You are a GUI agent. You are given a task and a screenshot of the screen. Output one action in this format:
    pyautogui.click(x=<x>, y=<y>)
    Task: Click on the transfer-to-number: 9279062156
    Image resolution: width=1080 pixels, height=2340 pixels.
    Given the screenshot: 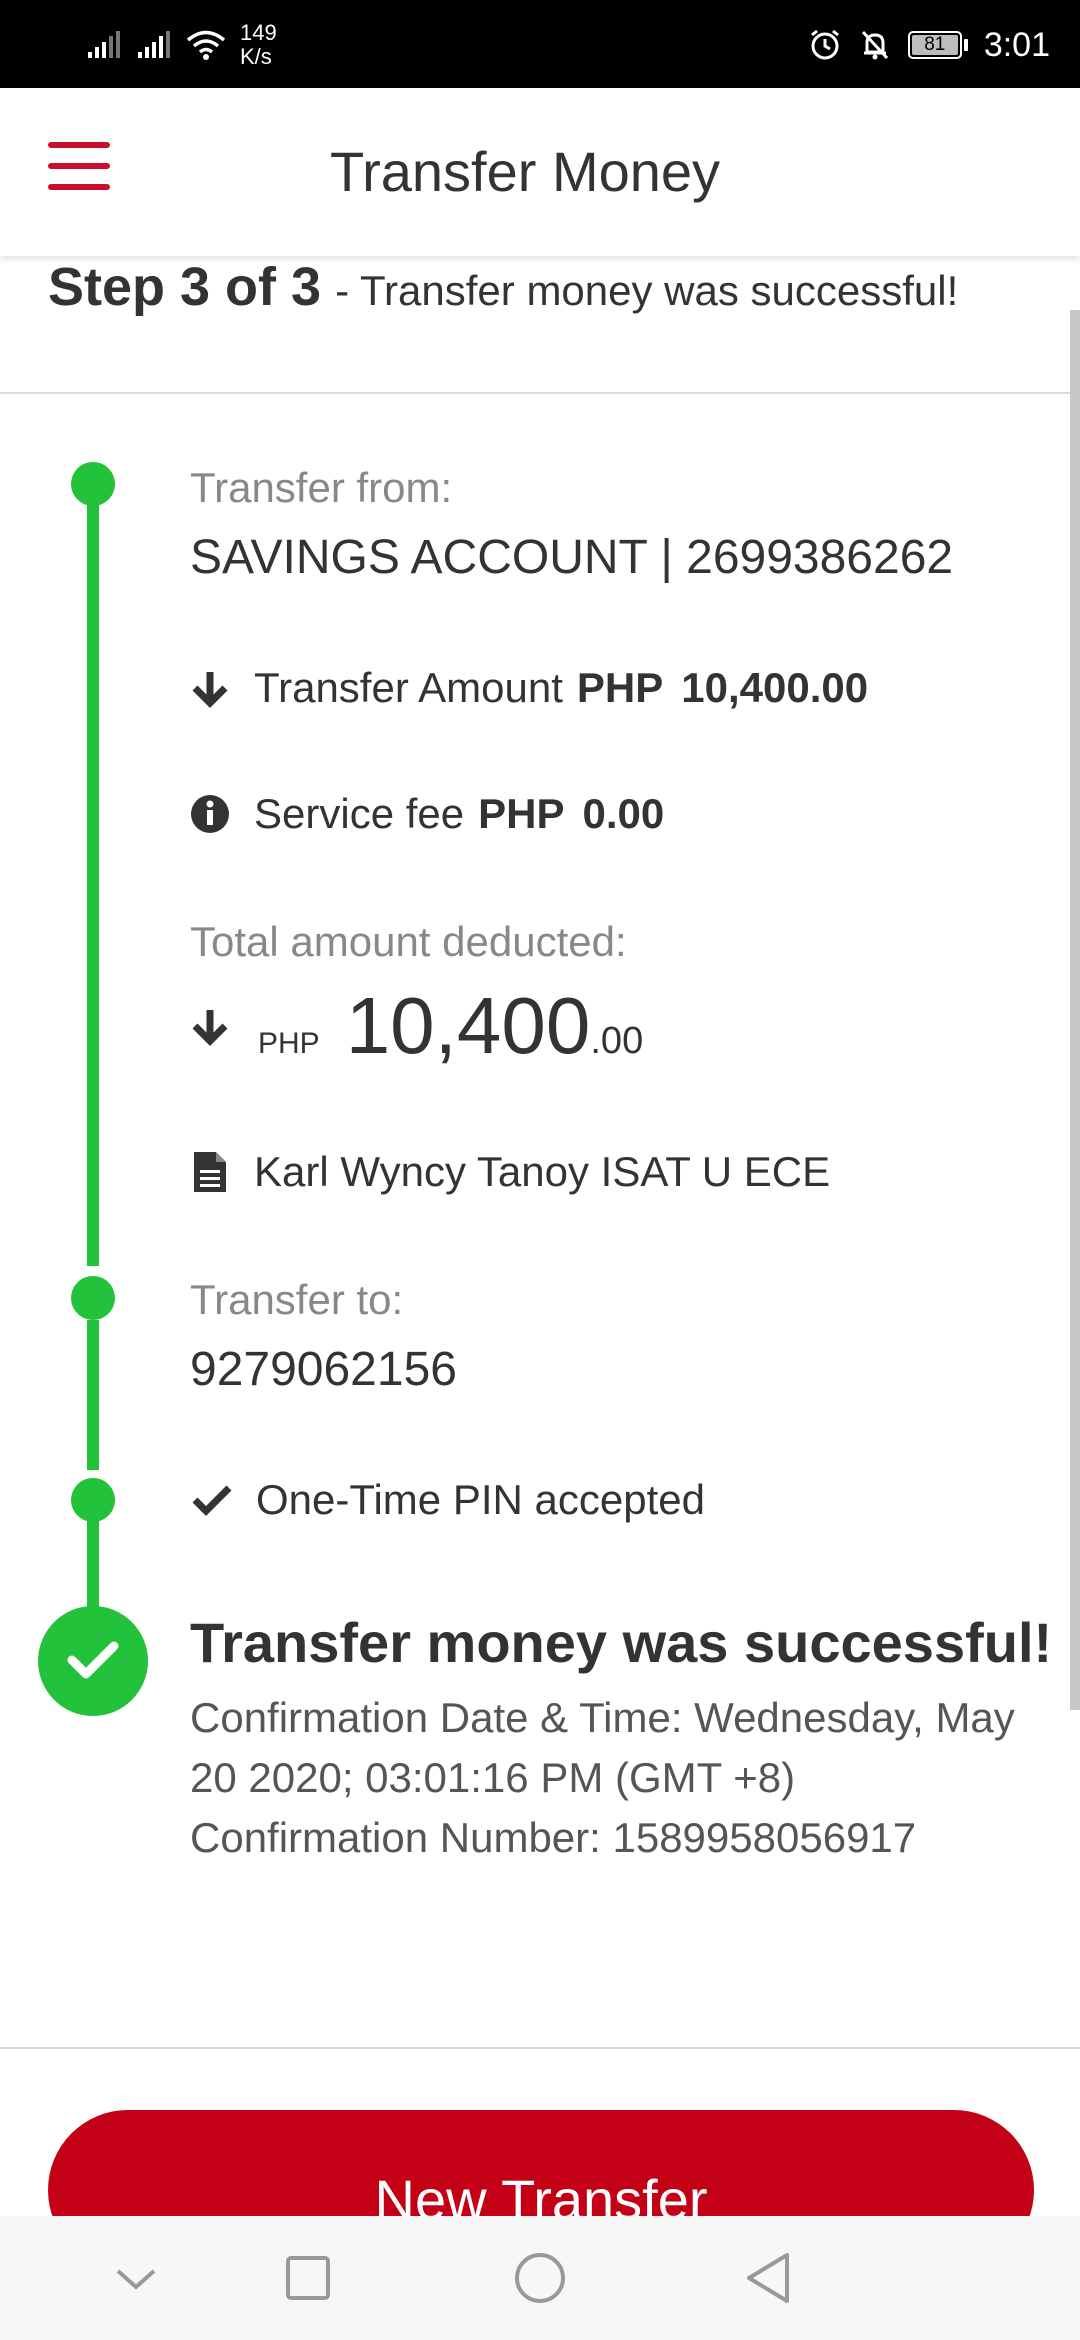 What is the action you would take?
    pyautogui.click(x=323, y=1369)
    